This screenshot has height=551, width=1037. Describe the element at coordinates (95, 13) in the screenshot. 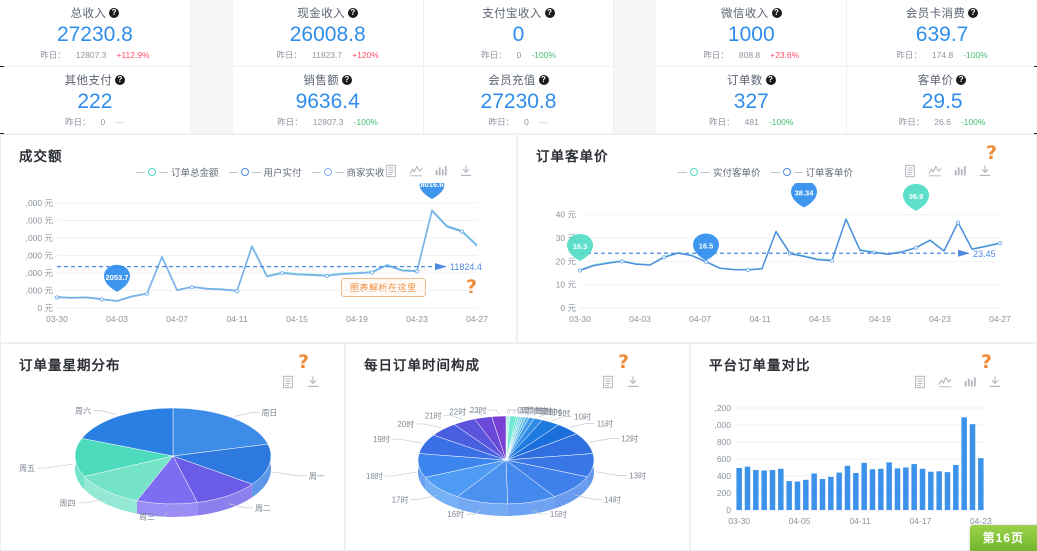

I see `kpi-title: 总收入?` at that location.